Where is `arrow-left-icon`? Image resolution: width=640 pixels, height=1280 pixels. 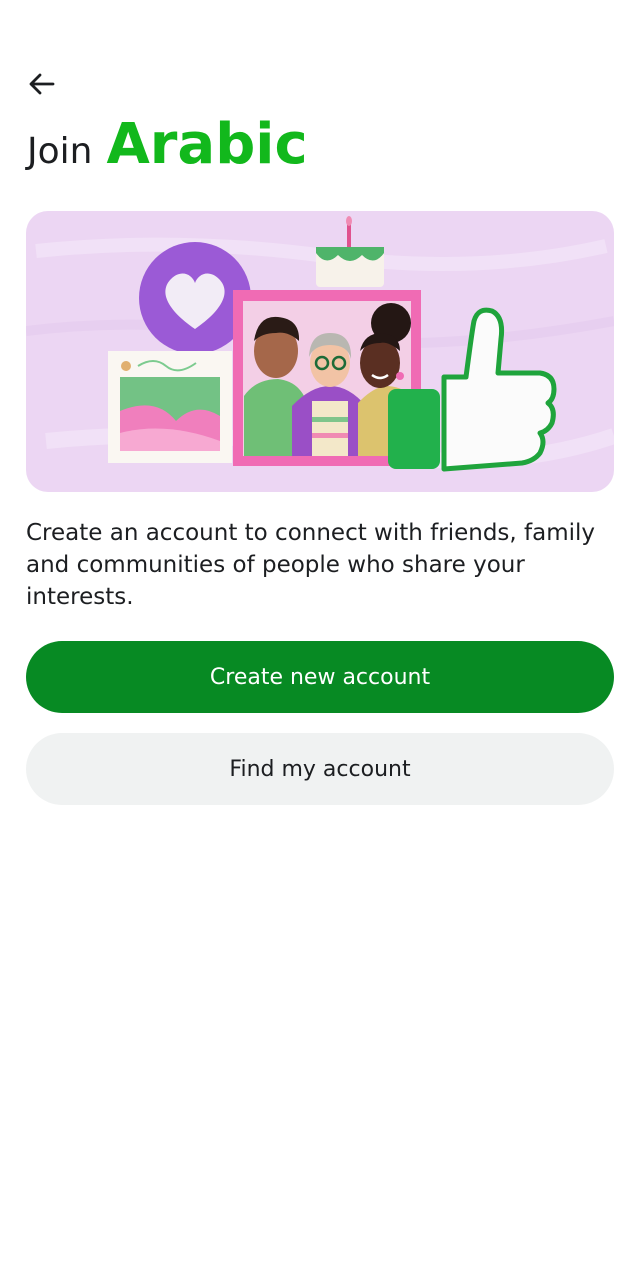
arrow-left-icon is located at coordinates (42, 84).